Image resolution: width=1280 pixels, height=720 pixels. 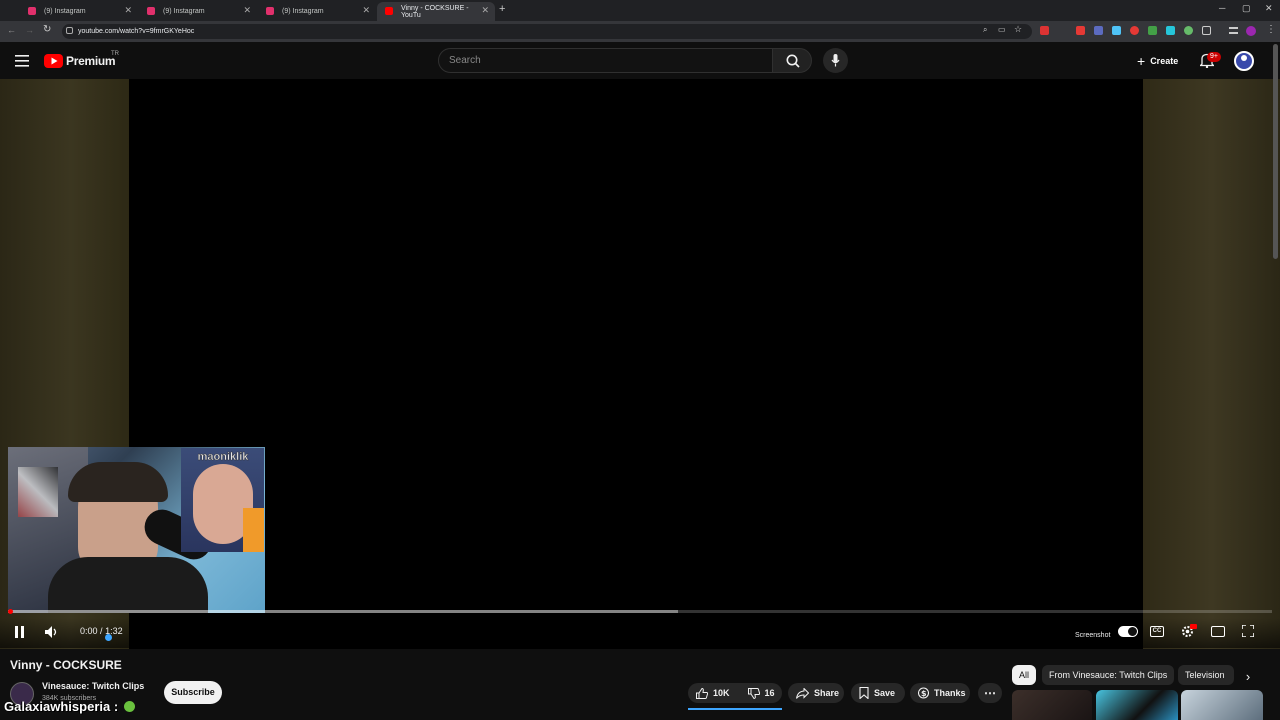 I want to click on search-icon, so click(x=793, y=61).